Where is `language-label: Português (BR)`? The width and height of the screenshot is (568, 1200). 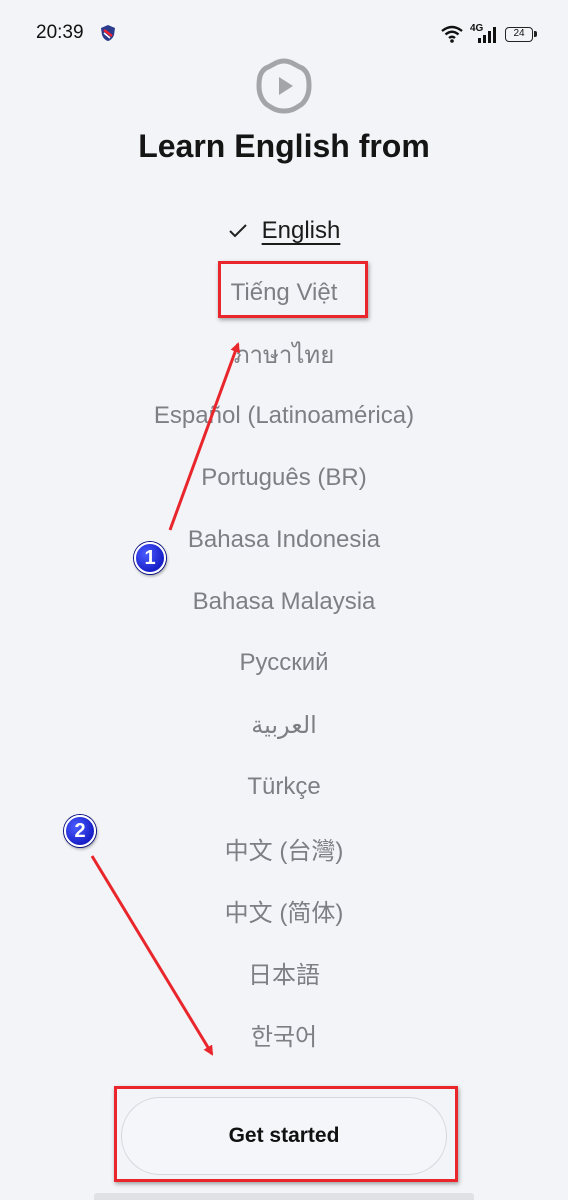
language-label: Português (BR) is located at coordinates (284, 478).